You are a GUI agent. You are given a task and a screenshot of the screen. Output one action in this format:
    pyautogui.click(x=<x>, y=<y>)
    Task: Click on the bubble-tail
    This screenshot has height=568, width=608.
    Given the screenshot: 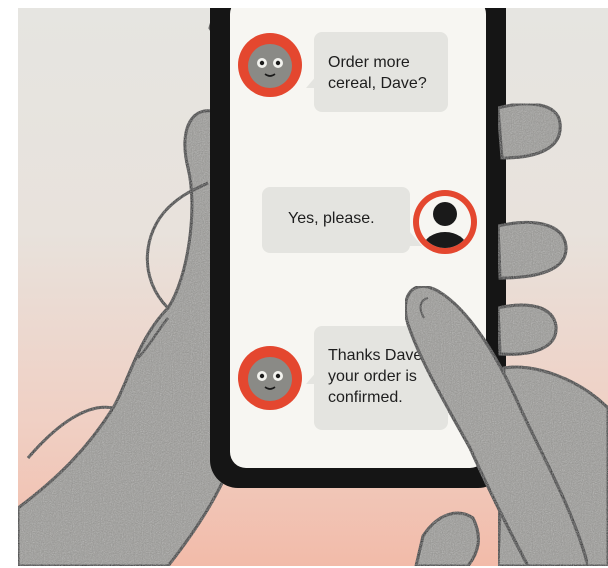 What is the action you would take?
    pyautogui.click(x=416, y=239)
    